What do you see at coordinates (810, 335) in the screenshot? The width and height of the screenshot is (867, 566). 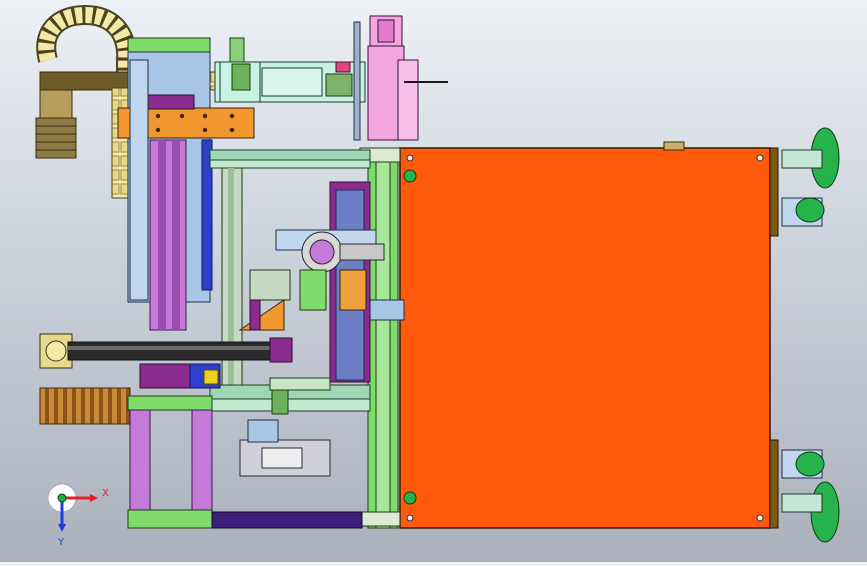 I see `right-wheels` at bounding box center [810, 335].